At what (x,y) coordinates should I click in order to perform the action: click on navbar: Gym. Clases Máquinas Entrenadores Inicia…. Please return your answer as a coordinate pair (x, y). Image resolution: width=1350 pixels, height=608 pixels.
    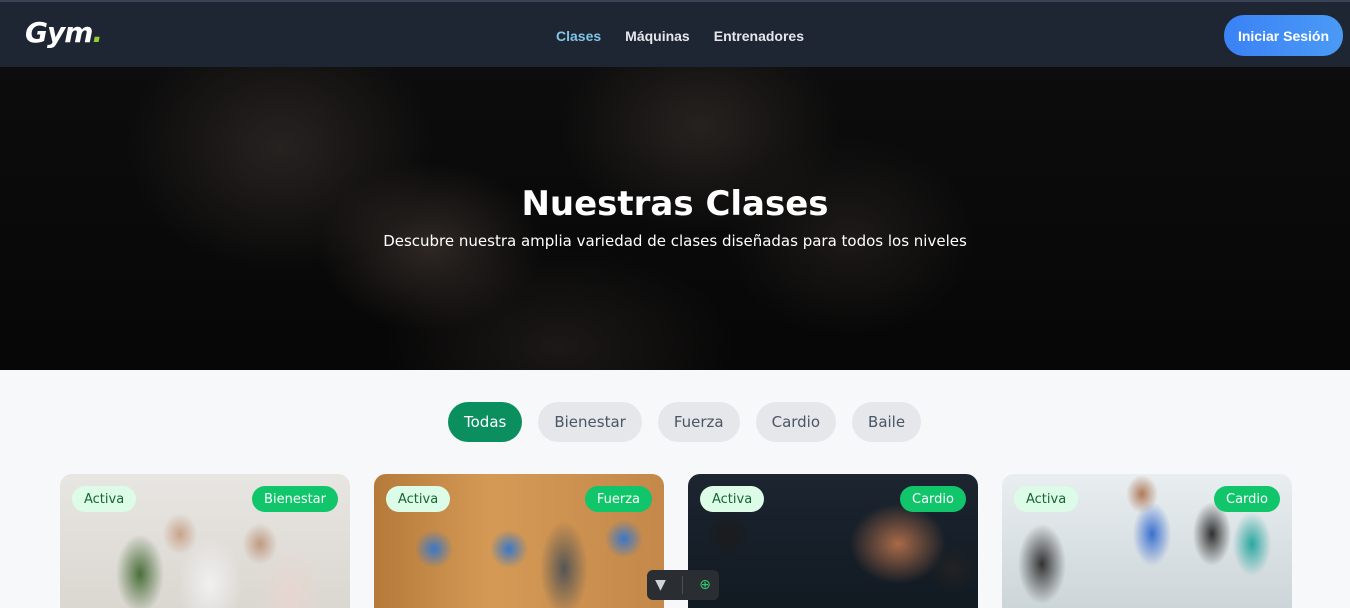
    Looking at the image, I should click on (675, 33).